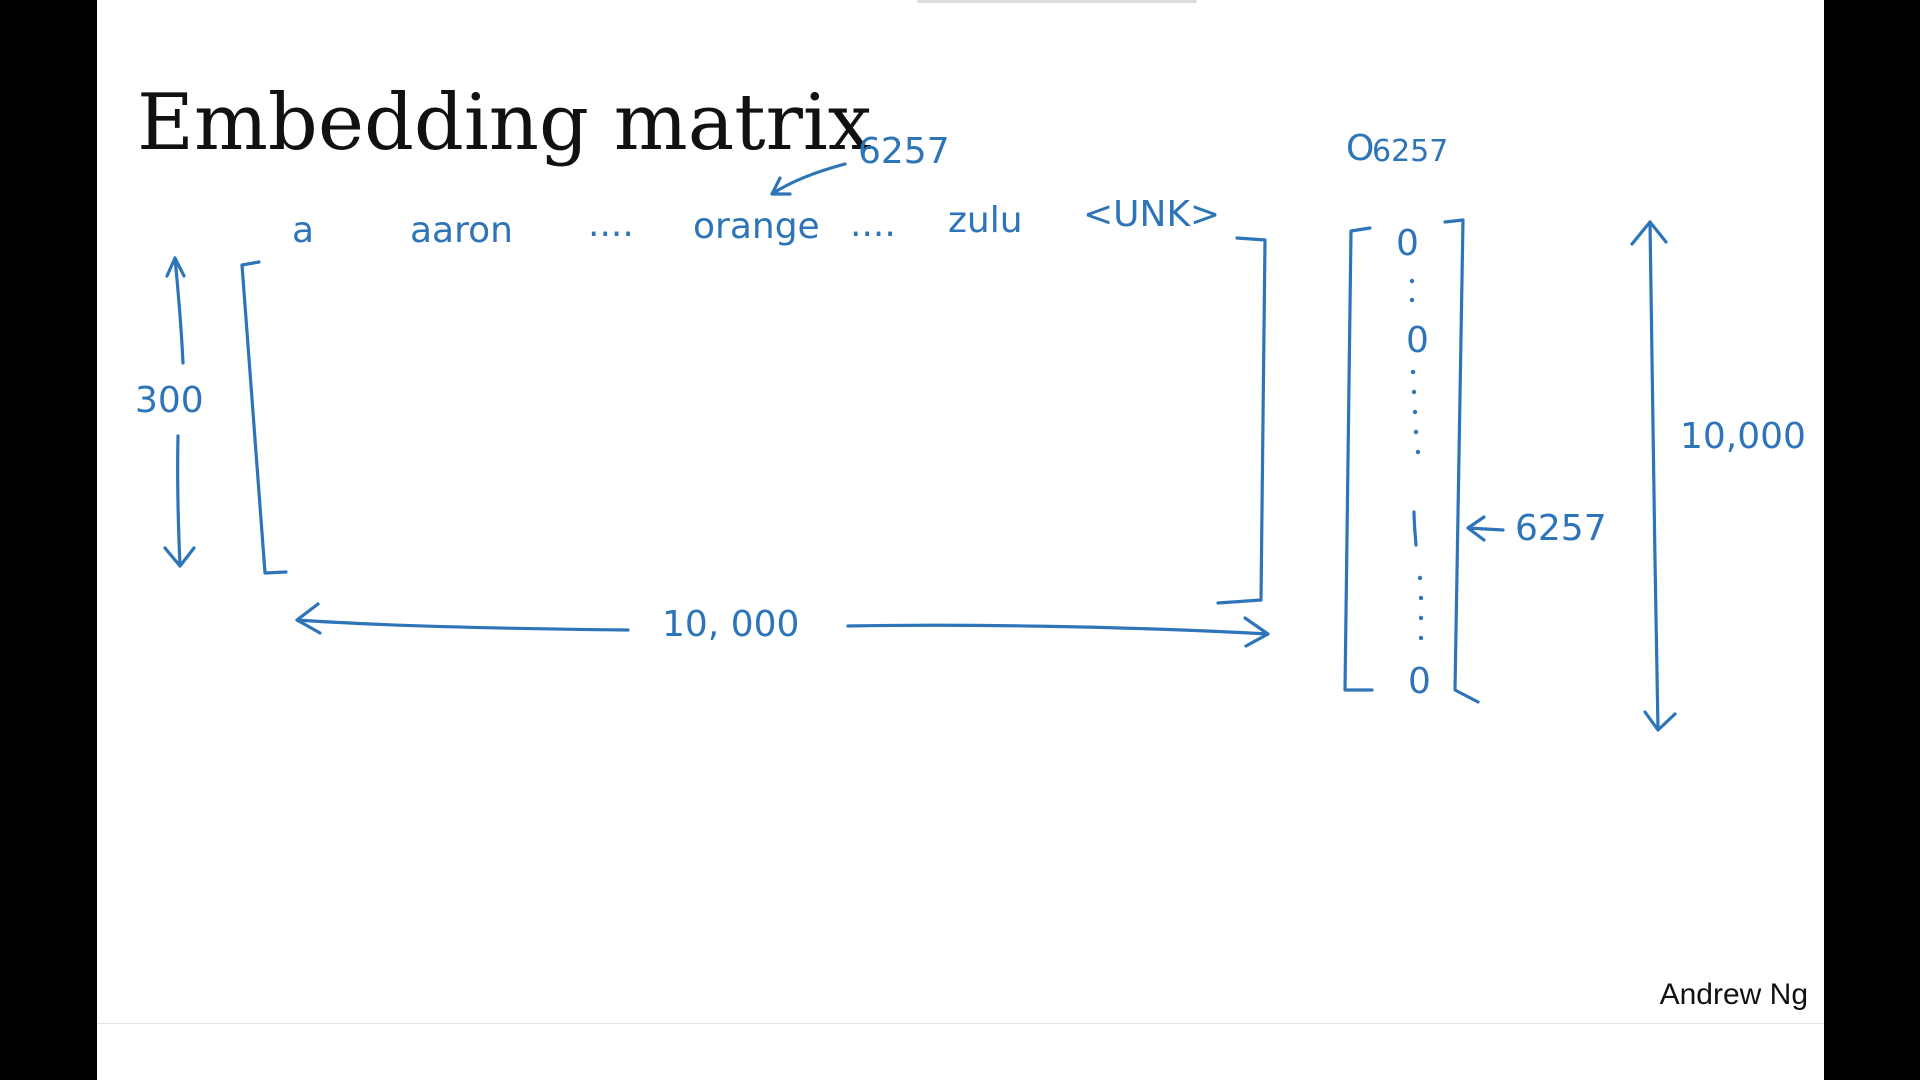  I want to click on vocab-word: a, so click(303, 230).